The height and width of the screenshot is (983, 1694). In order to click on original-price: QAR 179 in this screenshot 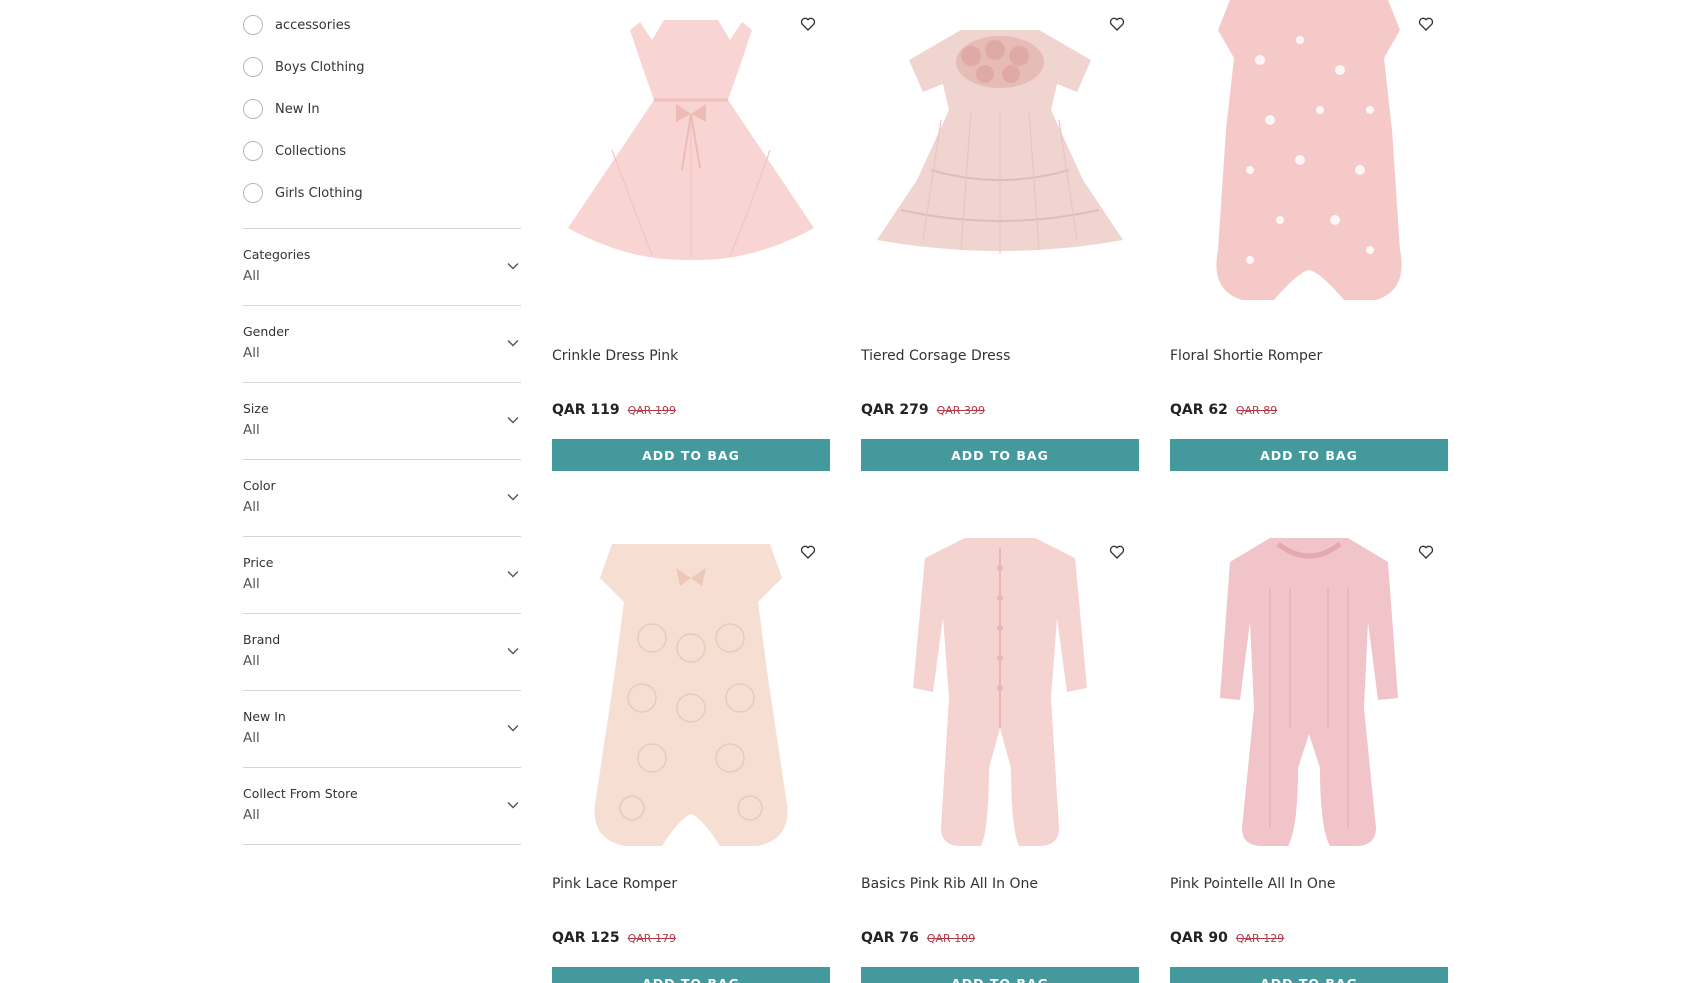, I will do `click(651, 938)`.